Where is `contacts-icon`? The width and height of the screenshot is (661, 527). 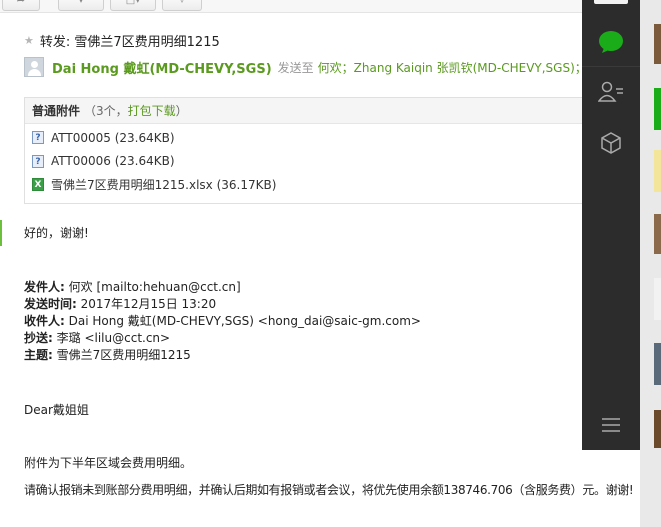
contacts-icon is located at coordinates (611, 92).